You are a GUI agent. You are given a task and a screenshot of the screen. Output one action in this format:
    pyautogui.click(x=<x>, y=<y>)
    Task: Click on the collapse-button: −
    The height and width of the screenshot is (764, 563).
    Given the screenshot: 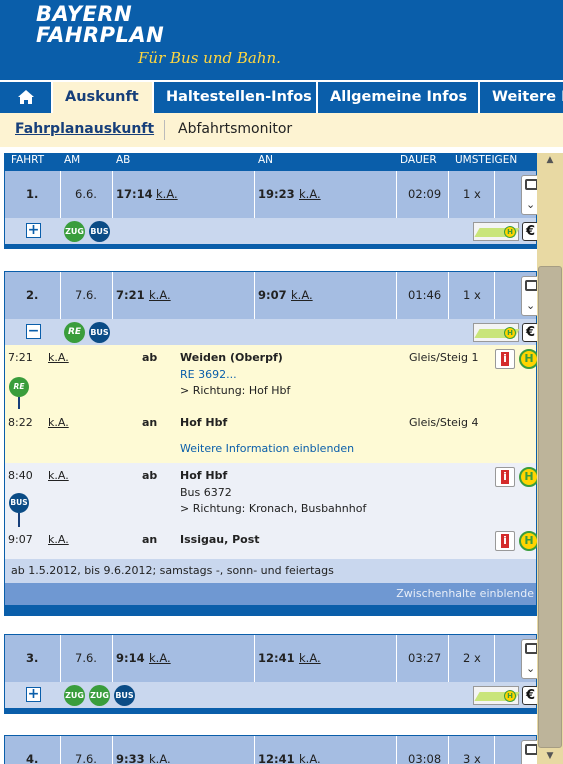 What is the action you would take?
    pyautogui.click(x=33, y=331)
    